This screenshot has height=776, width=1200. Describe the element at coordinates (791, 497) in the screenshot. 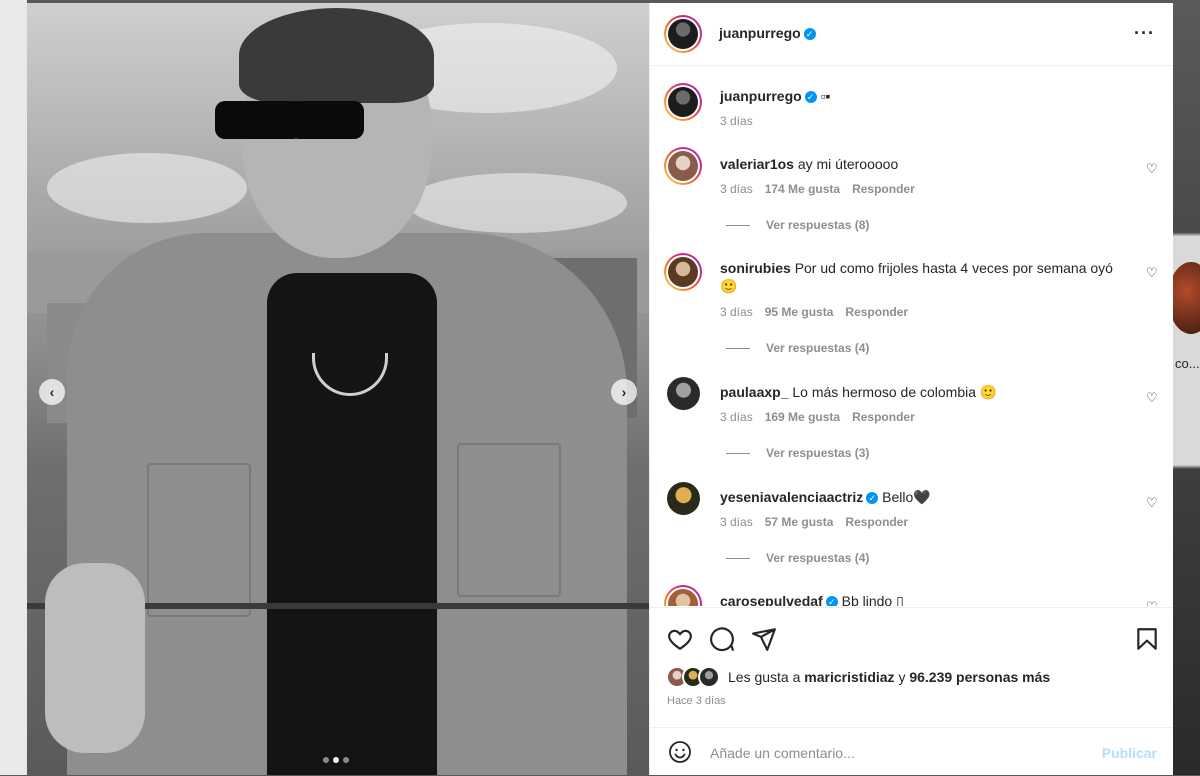

I see `comment-username: yeseniavalenciaactriz` at that location.